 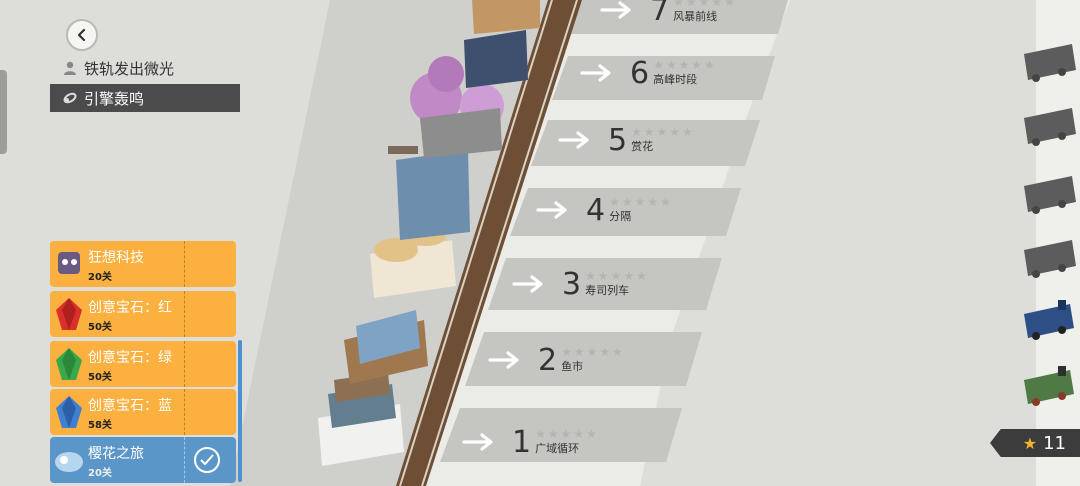 I want to click on red-gem-icon, so click(x=69, y=314).